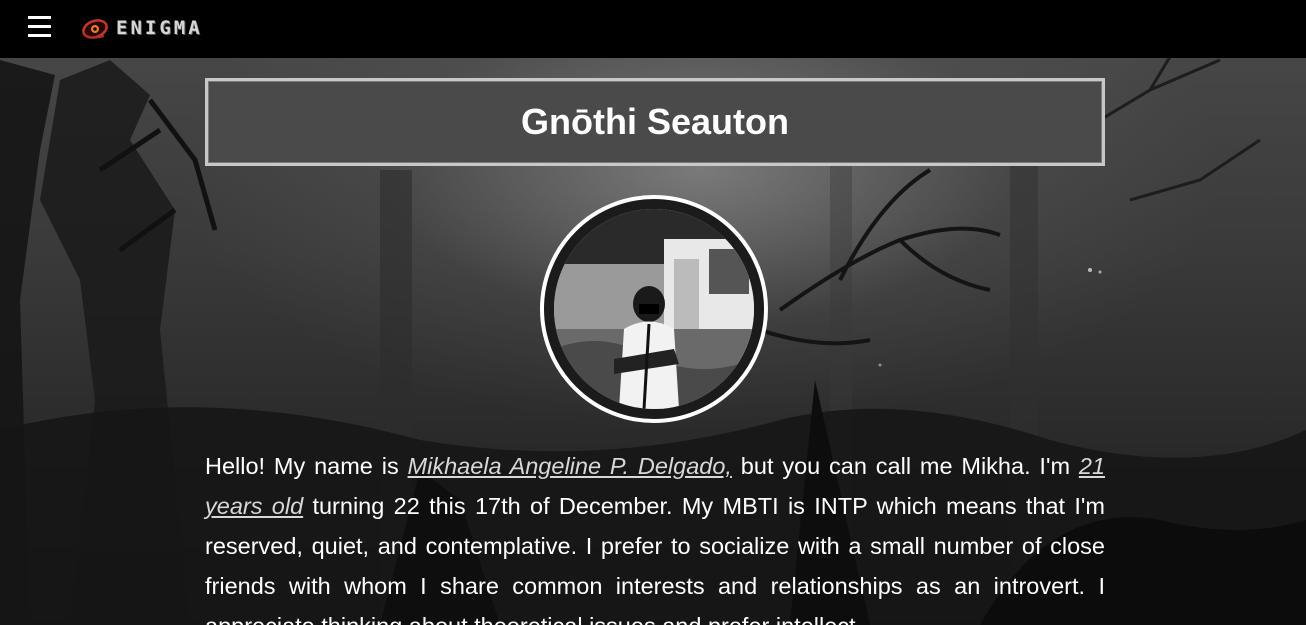  Describe the element at coordinates (905, 466) in the screenshot. I see `bio-text: but you can call me Mikha. I'm` at that location.